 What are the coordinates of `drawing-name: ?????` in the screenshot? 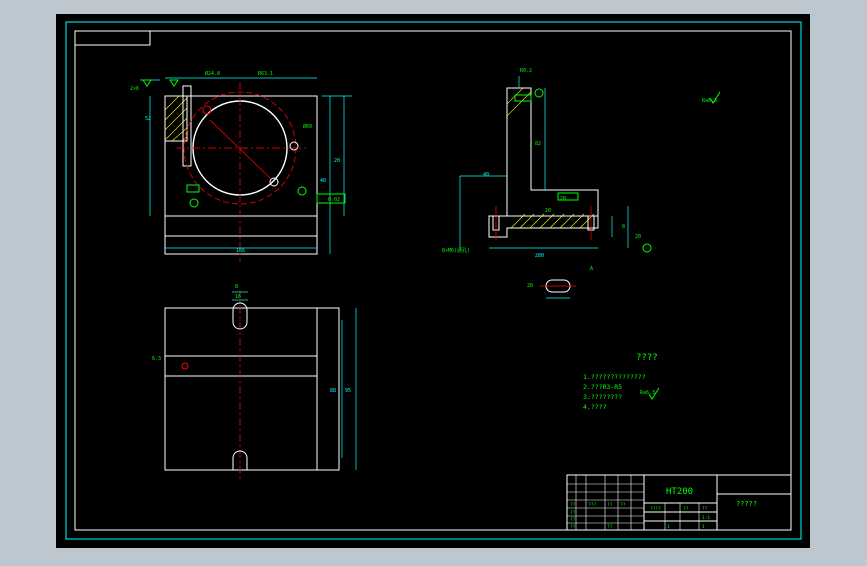 It's located at (746, 504).